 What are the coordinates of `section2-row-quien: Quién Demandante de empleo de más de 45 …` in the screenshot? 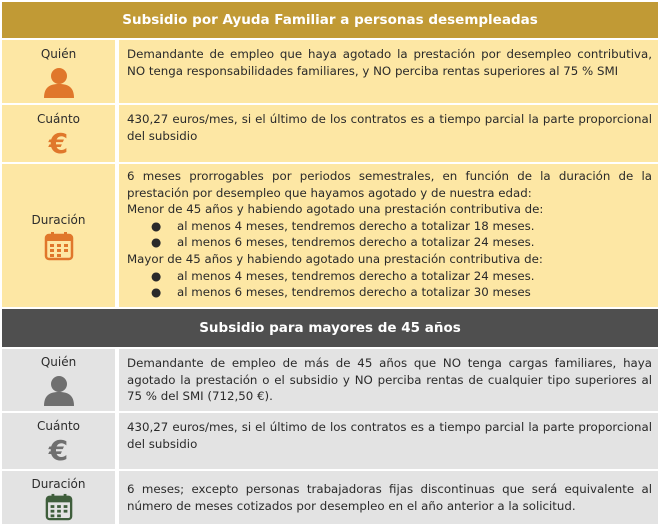 It's located at (330, 380).